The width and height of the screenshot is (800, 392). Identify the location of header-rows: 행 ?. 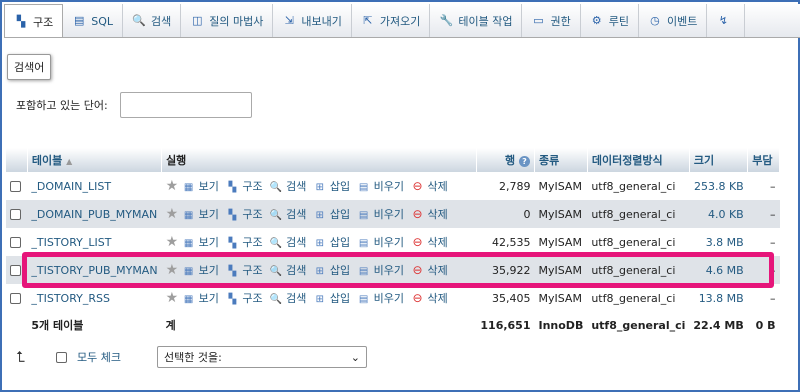
(506, 160).